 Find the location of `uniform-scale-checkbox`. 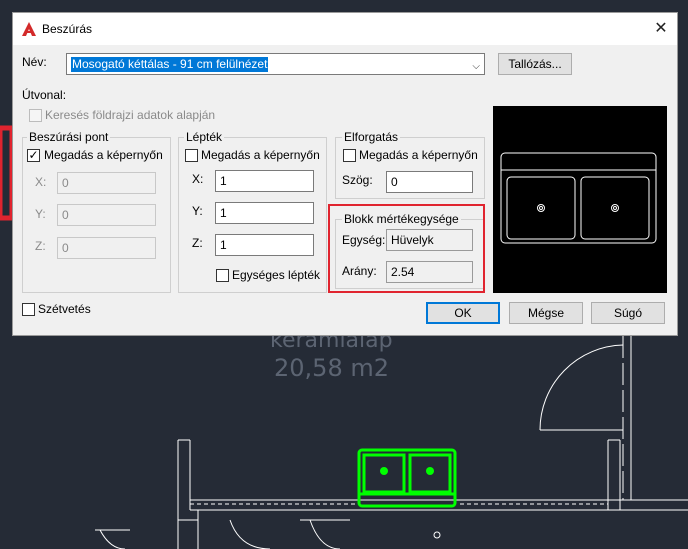

uniform-scale-checkbox is located at coordinates (222, 275).